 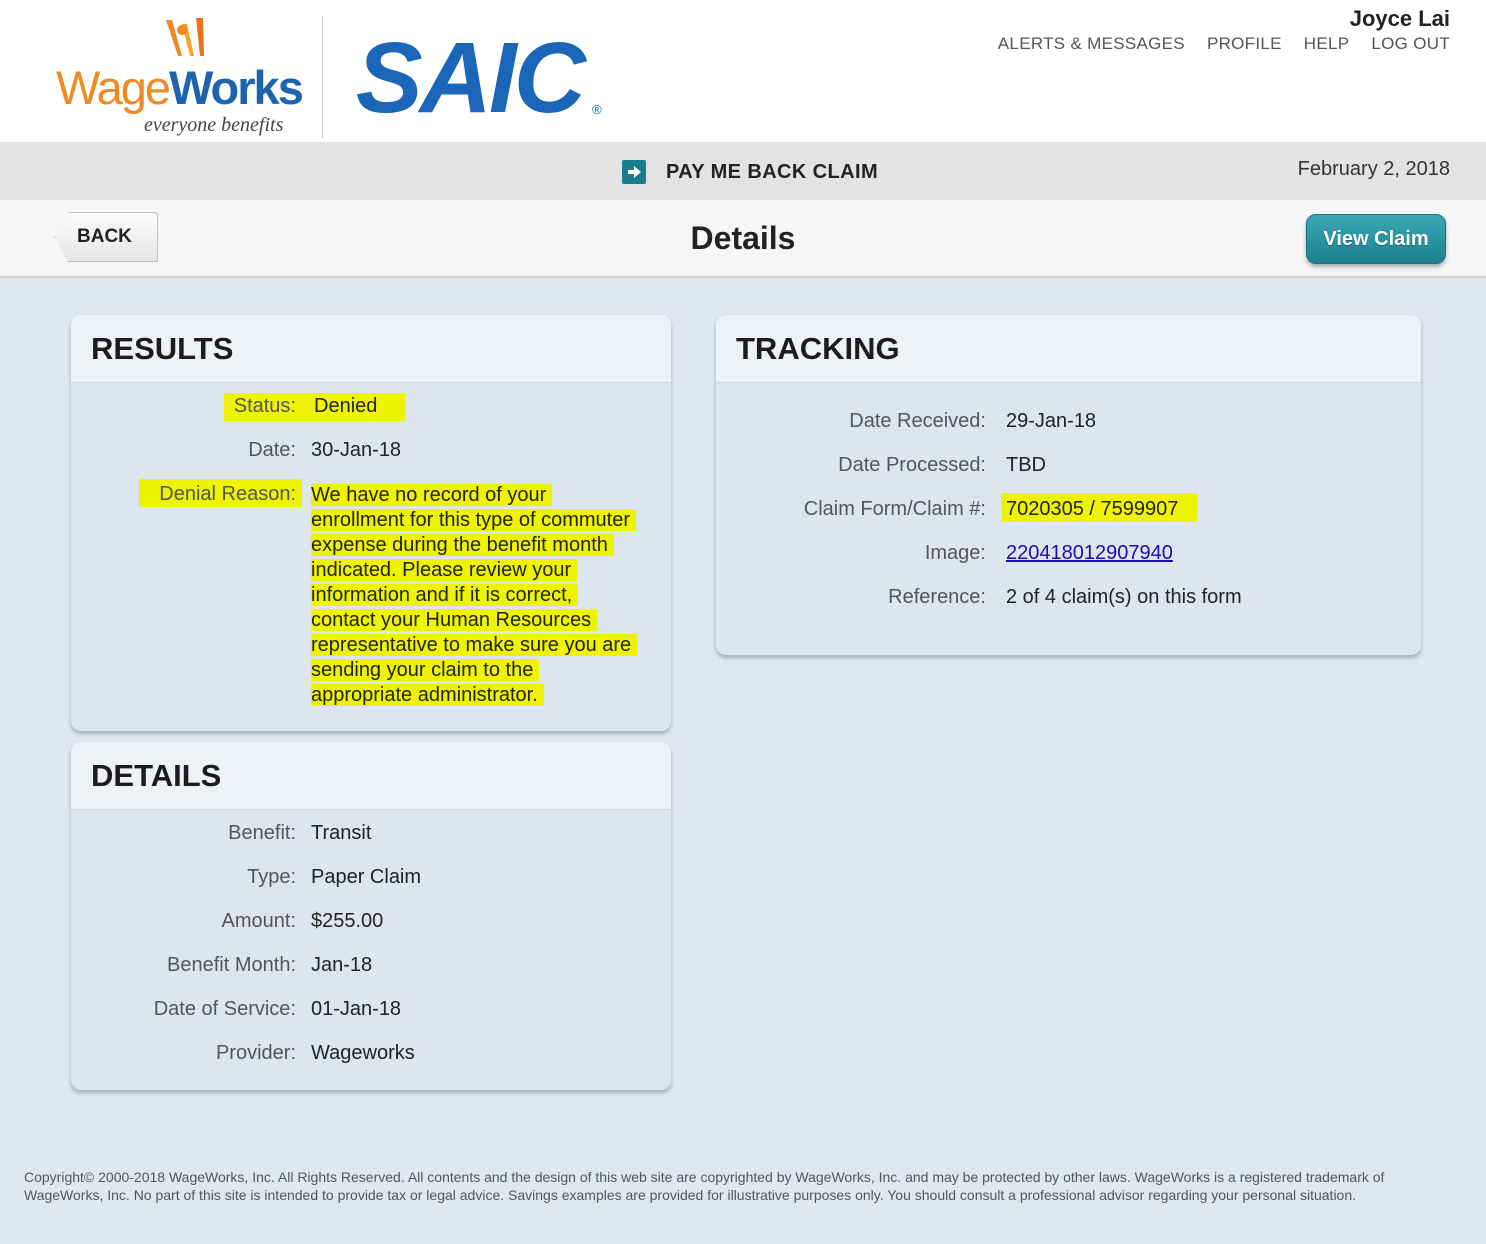 I want to click on status-label: Status:, so click(x=264, y=406).